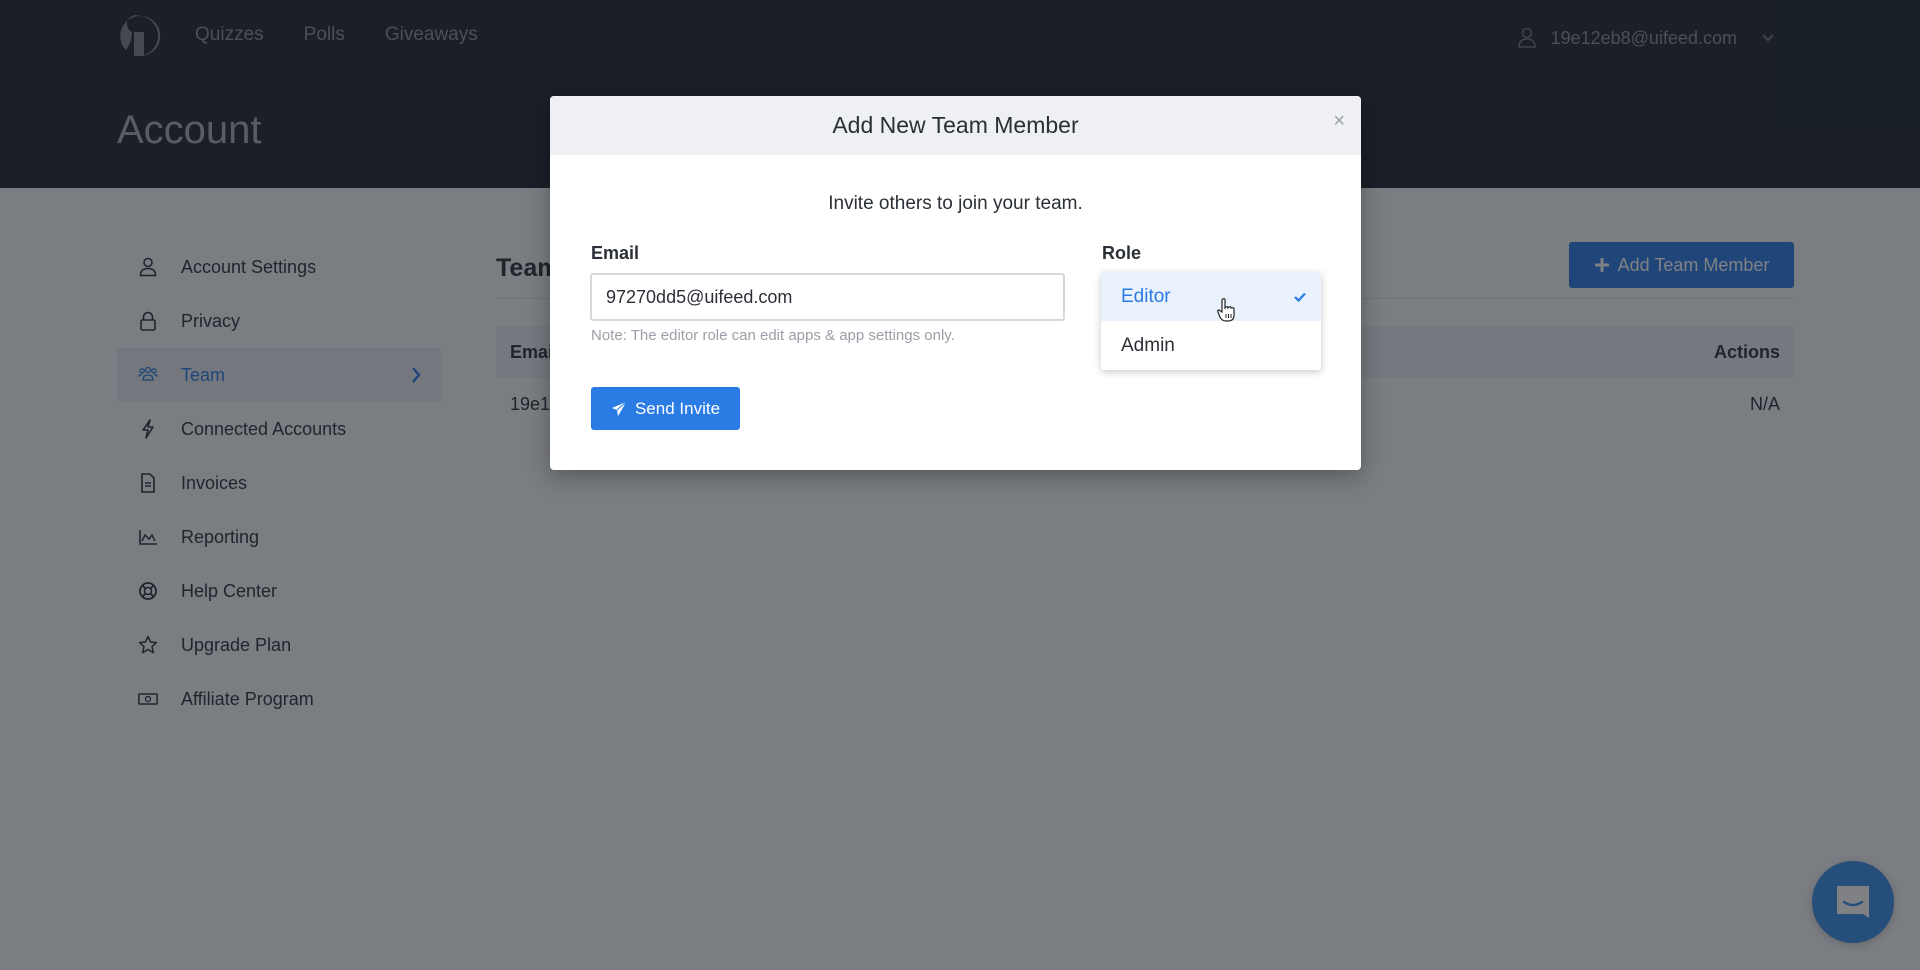 The width and height of the screenshot is (1920, 970). What do you see at coordinates (955, 203) in the screenshot?
I see `modal-subtitle: Invite others to join your team.` at bounding box center [955, 203].